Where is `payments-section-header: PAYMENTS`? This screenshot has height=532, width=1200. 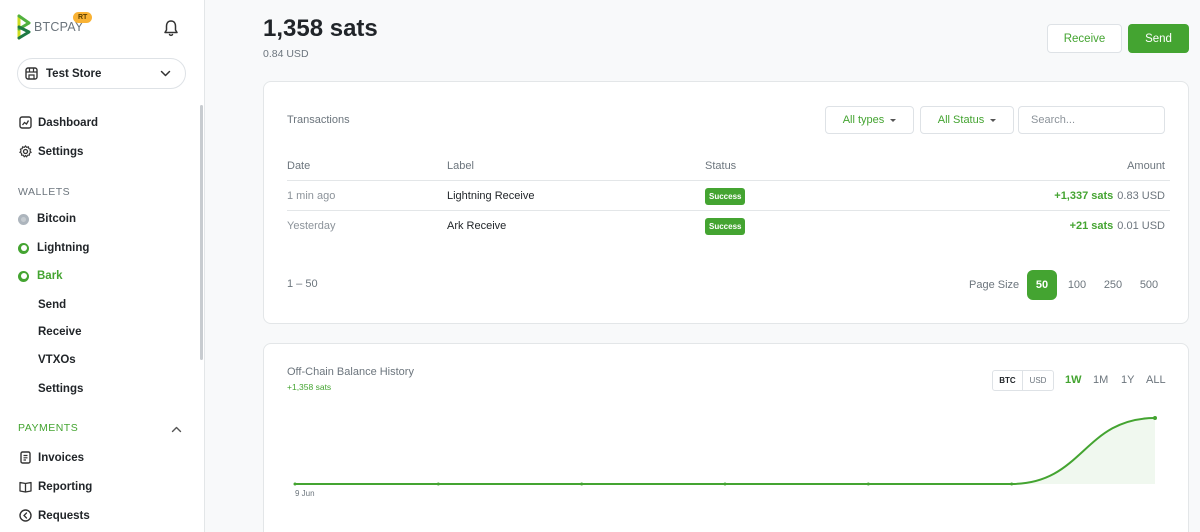 payments-section-header: PAYMENTS is located at coordinates (48, 428).